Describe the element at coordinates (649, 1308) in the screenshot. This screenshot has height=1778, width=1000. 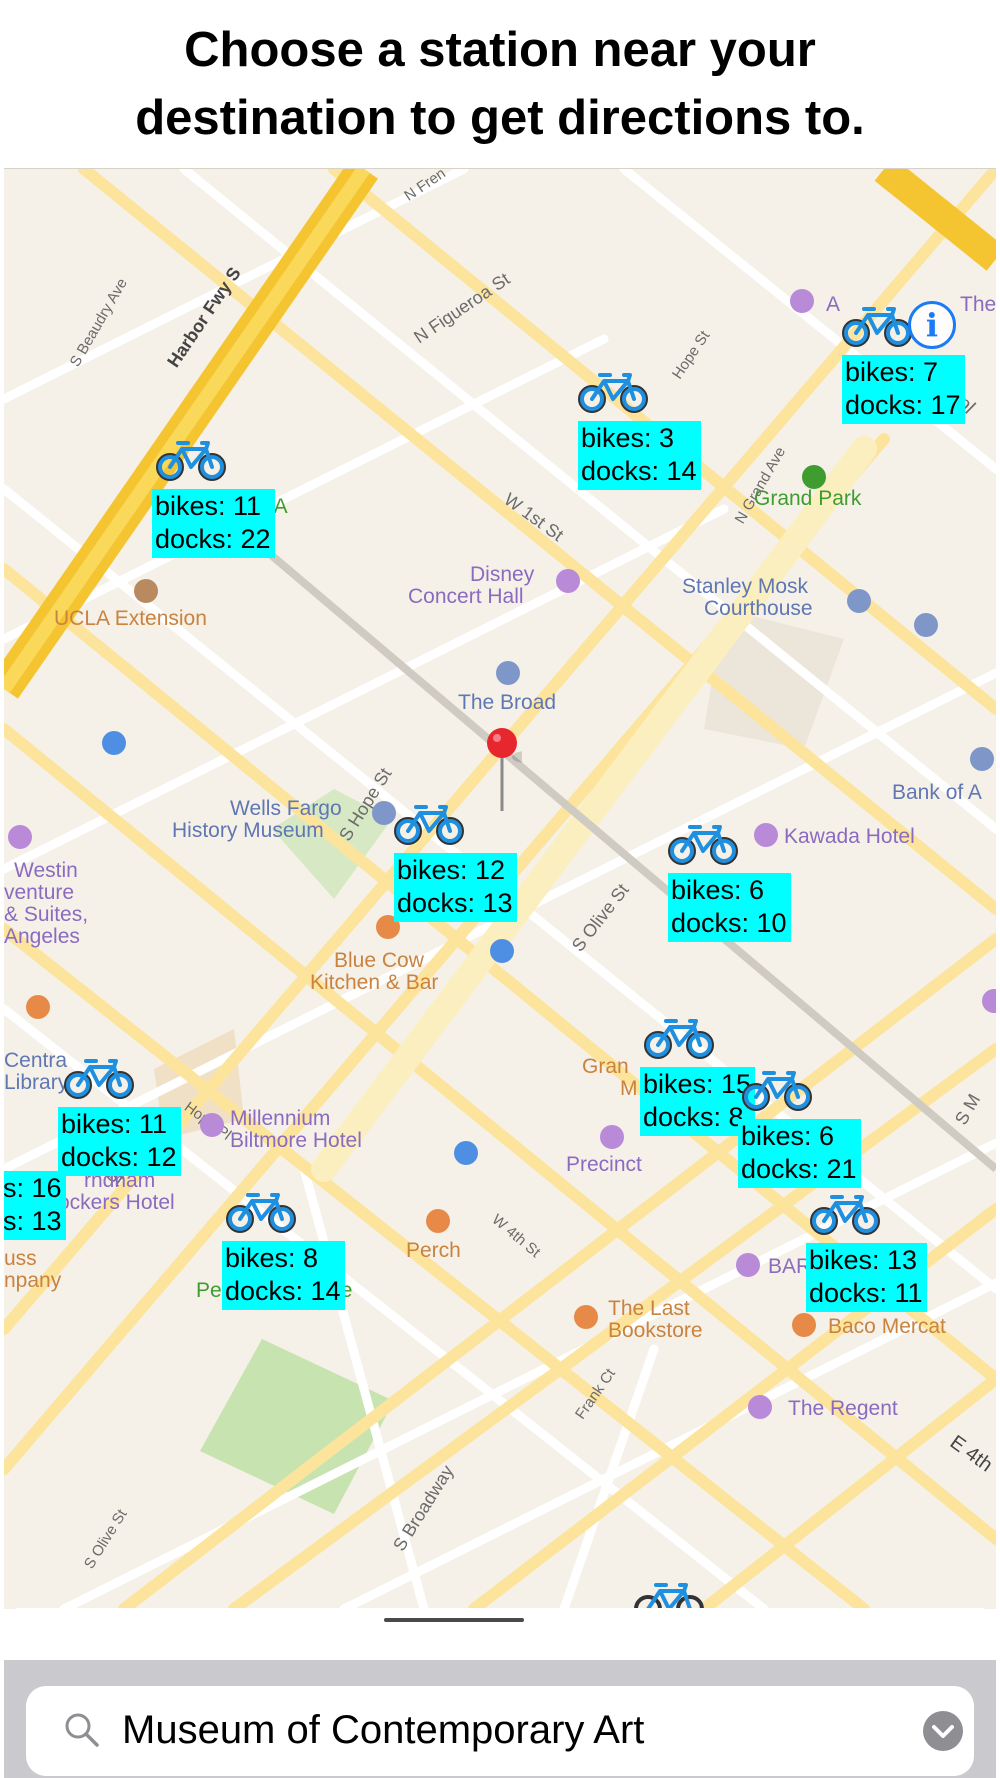
I see `poi-last-line1: The Last` at that location.